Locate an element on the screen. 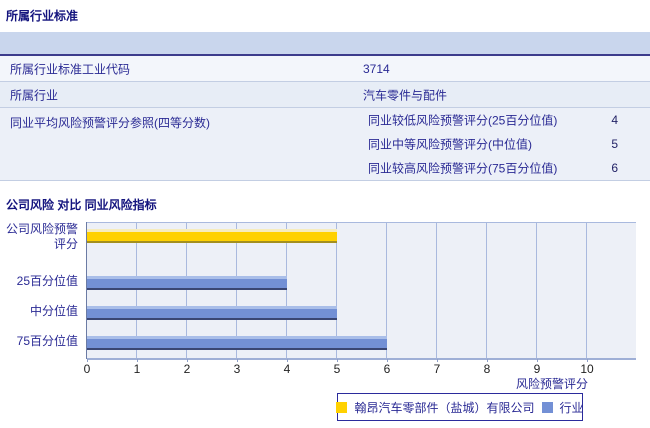 The image size is (650, 428). y-axis-line is located at coordinates (86, 290).